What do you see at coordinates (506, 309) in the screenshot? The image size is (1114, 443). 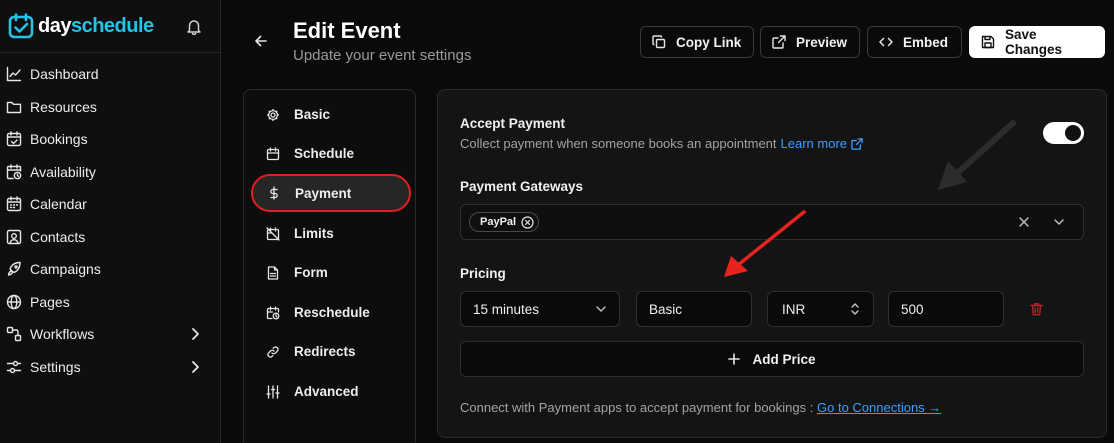 I see `duration-value: 15 minutes` at bounding box center [506, 309].